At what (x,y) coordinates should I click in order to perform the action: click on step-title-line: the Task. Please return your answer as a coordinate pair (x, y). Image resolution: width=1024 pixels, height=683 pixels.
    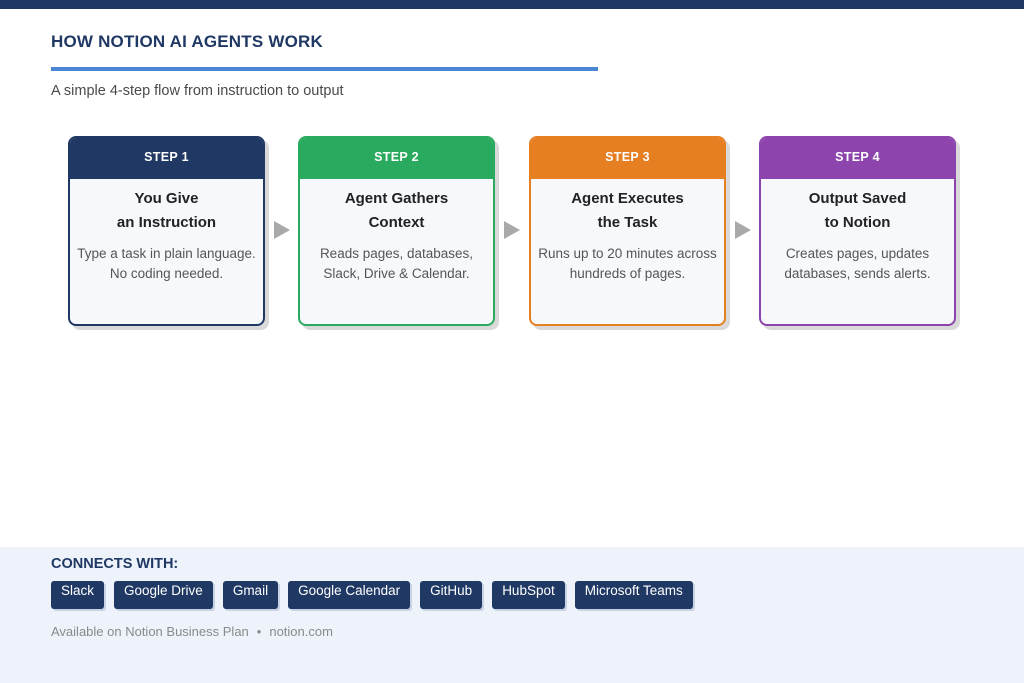
    Looking at the image, I should click on (627, 222).